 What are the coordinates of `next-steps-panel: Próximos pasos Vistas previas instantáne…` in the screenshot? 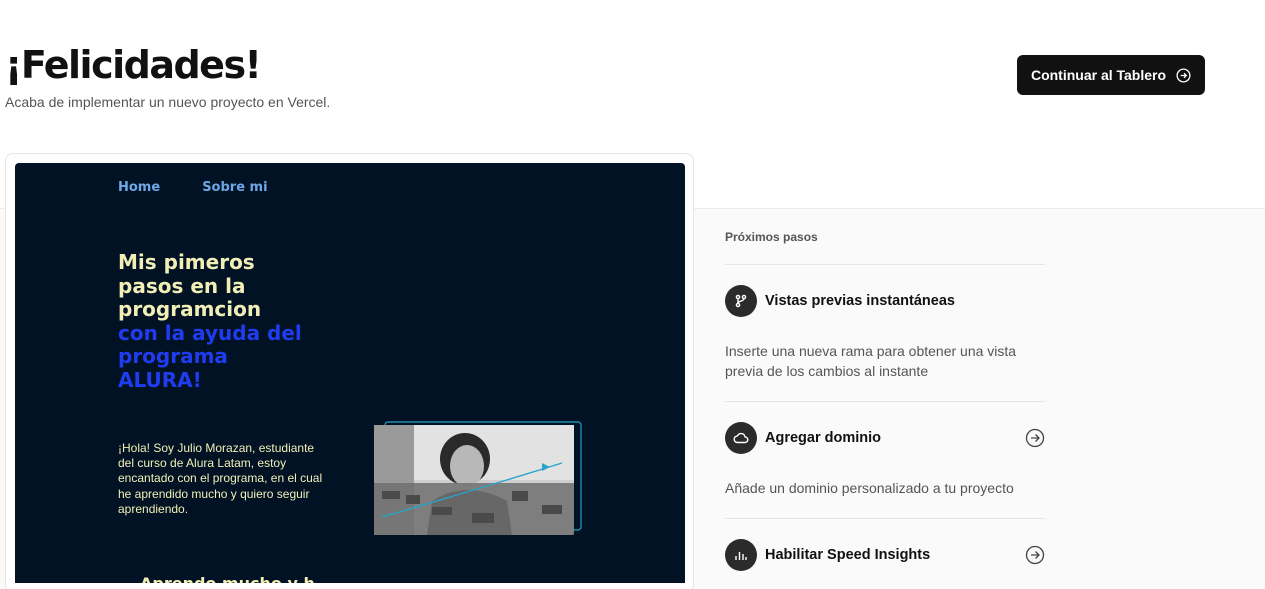 It's located at (885, 400).